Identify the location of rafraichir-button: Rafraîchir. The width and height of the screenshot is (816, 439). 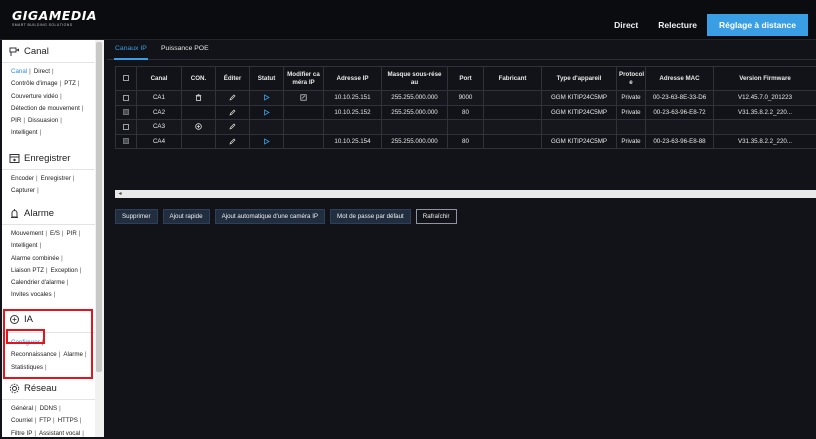
(436, 216).